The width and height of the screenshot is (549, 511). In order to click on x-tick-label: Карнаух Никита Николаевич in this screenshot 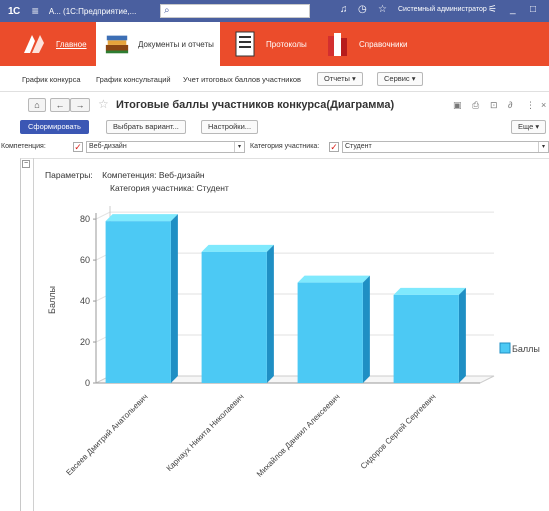, I will do `click(205, 432)`.